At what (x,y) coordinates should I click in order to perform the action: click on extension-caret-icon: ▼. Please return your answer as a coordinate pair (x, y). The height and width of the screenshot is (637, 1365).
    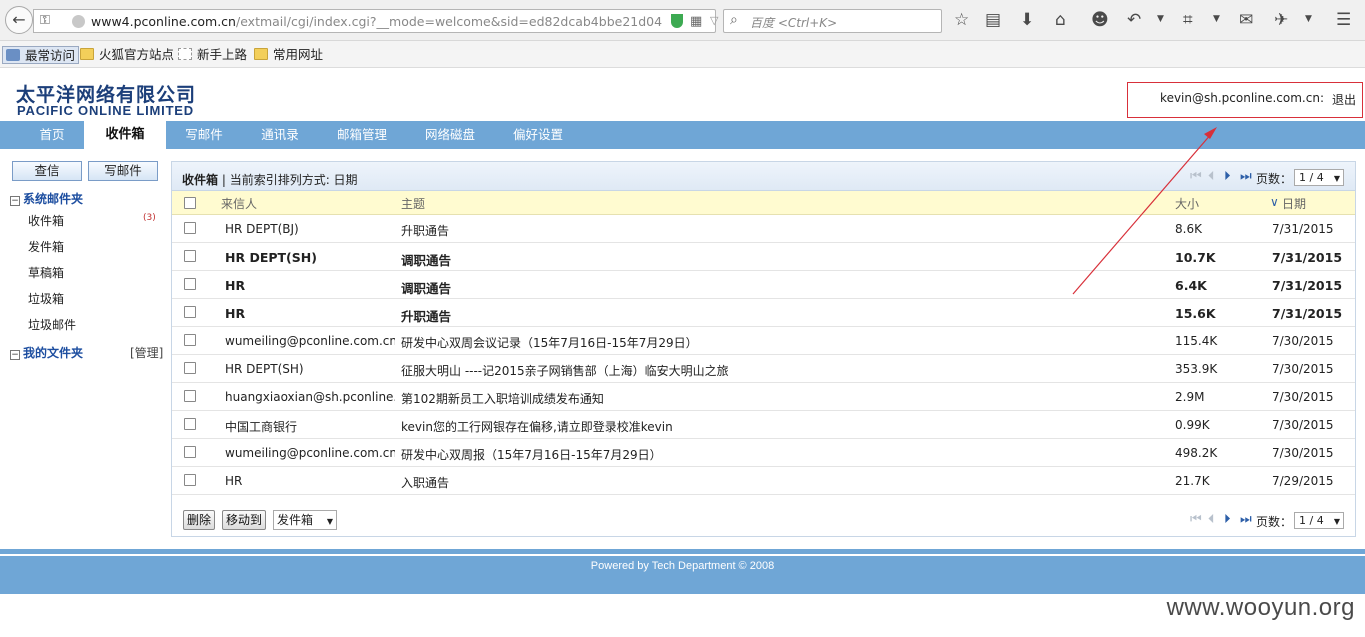
    Looking at the image, I should click on (1308, 19).